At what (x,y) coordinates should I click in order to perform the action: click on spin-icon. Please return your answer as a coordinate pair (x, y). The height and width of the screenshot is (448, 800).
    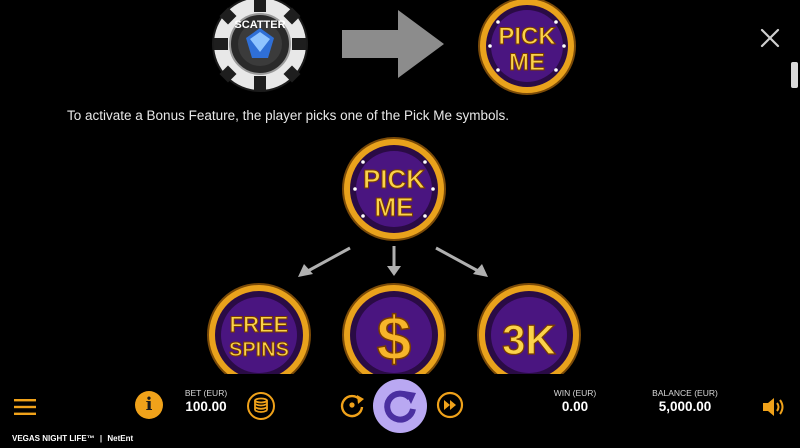
    Looking at the image, I should click on (400, 406).